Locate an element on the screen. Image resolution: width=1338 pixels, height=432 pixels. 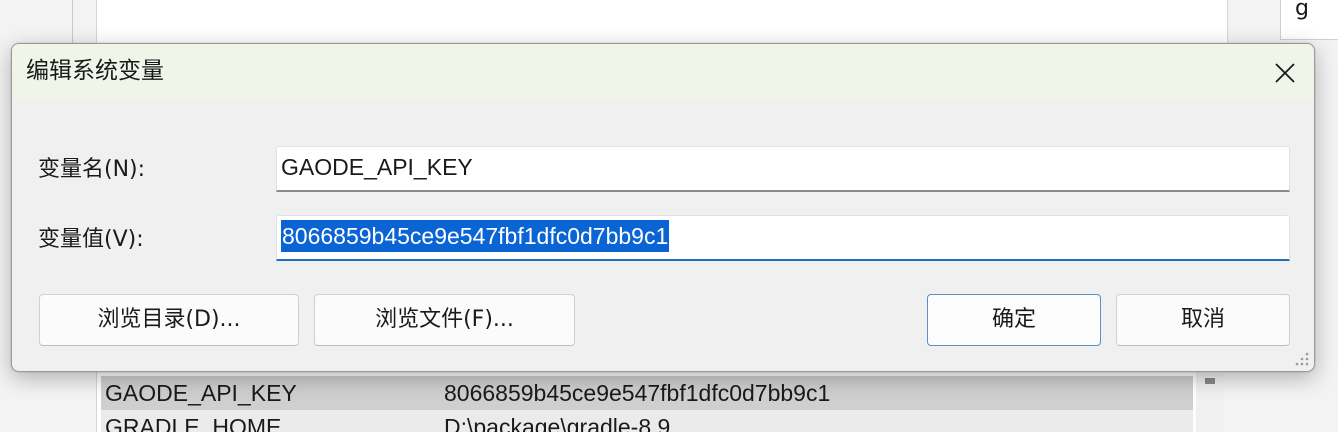
variable-value-cell: 8066859b45ce9e547fbf1dfc0d7bb9c1 is located at coordinates (637, 393).